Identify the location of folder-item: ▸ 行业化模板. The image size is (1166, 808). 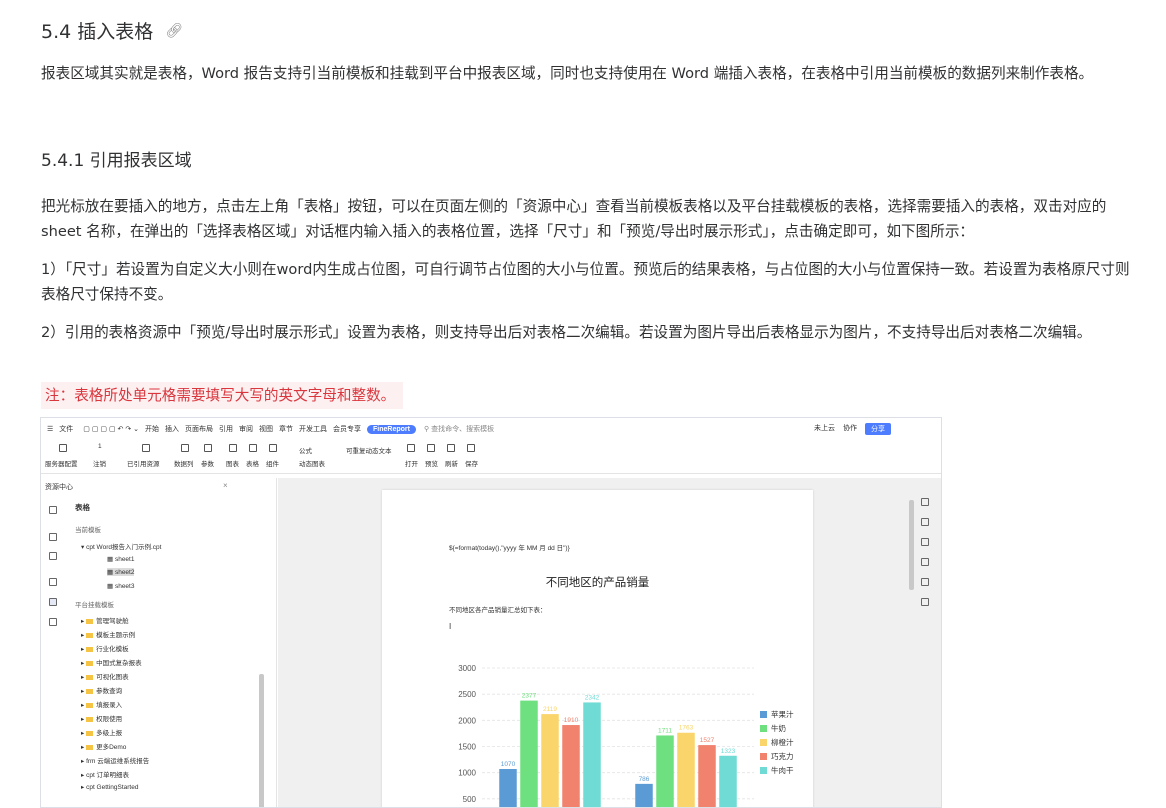
(105, 648).